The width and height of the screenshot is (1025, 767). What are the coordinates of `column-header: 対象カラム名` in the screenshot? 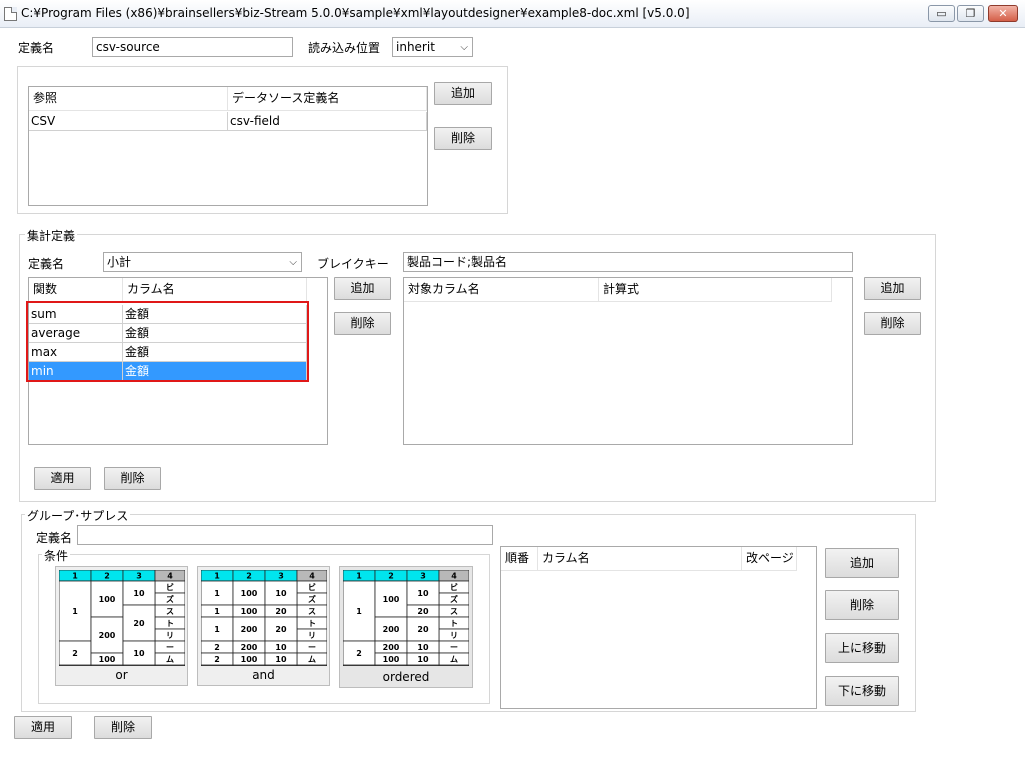 It's located at (501, 290).